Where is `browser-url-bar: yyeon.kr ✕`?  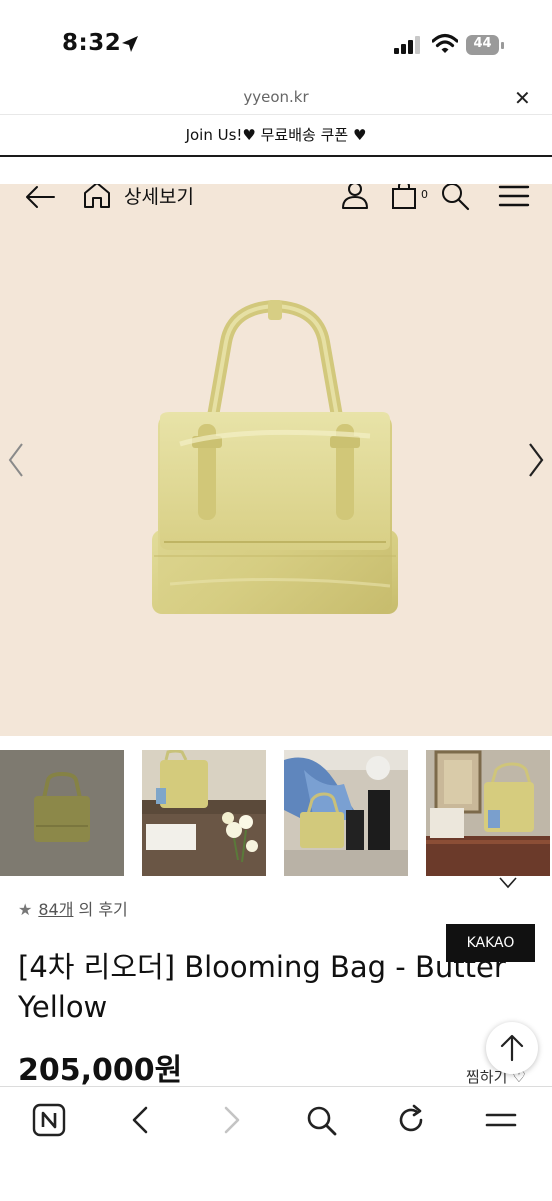 browser-url-bar: yyeon.kr ✕ is located at coordinates (276, 97).